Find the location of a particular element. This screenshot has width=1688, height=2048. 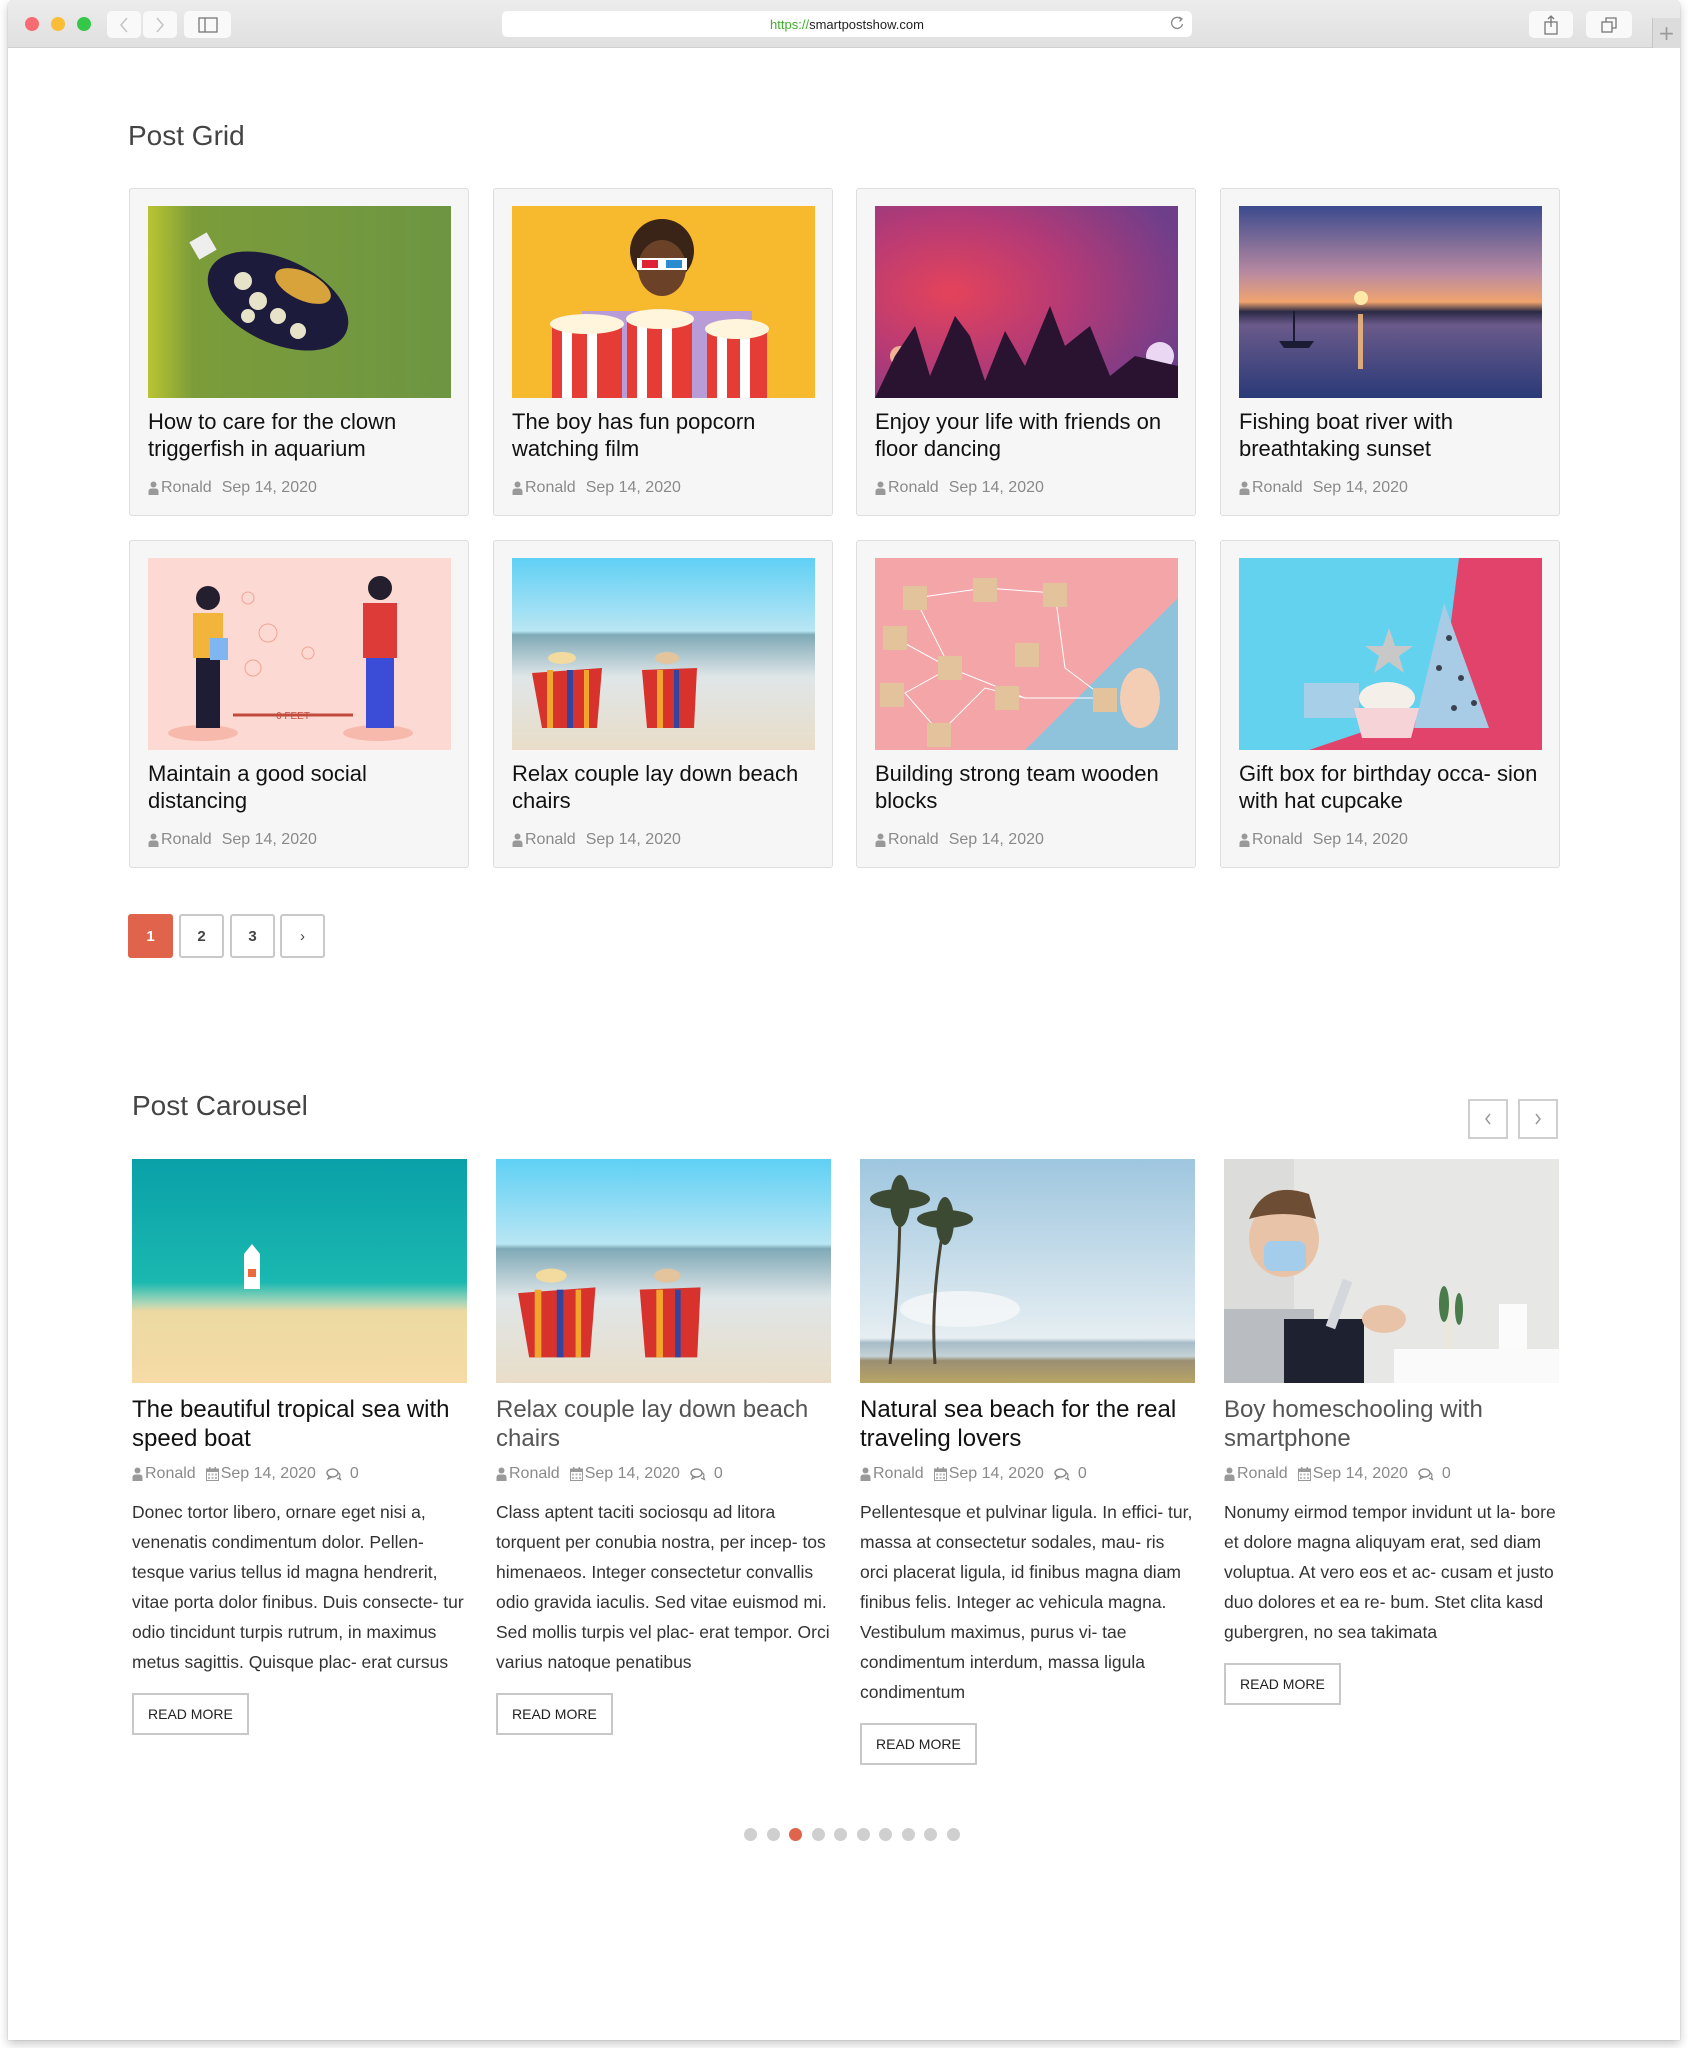

boy-mask-smartphone-photo is located at coordinates (1391, 1271).